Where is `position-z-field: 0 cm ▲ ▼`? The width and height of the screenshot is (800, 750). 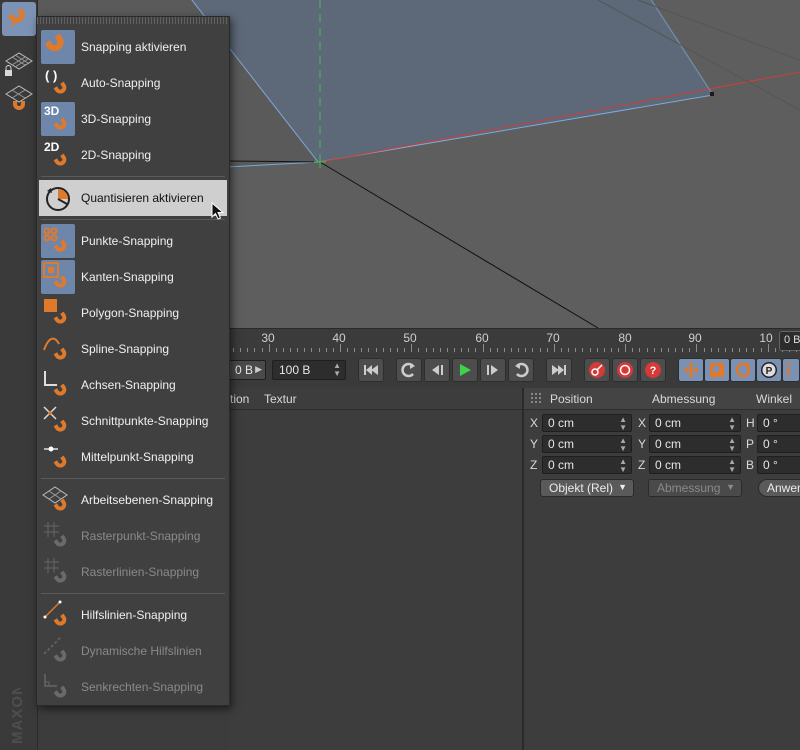
position-z-field: 0 cm ▲ ▼ is located at coordinates (587, 465).